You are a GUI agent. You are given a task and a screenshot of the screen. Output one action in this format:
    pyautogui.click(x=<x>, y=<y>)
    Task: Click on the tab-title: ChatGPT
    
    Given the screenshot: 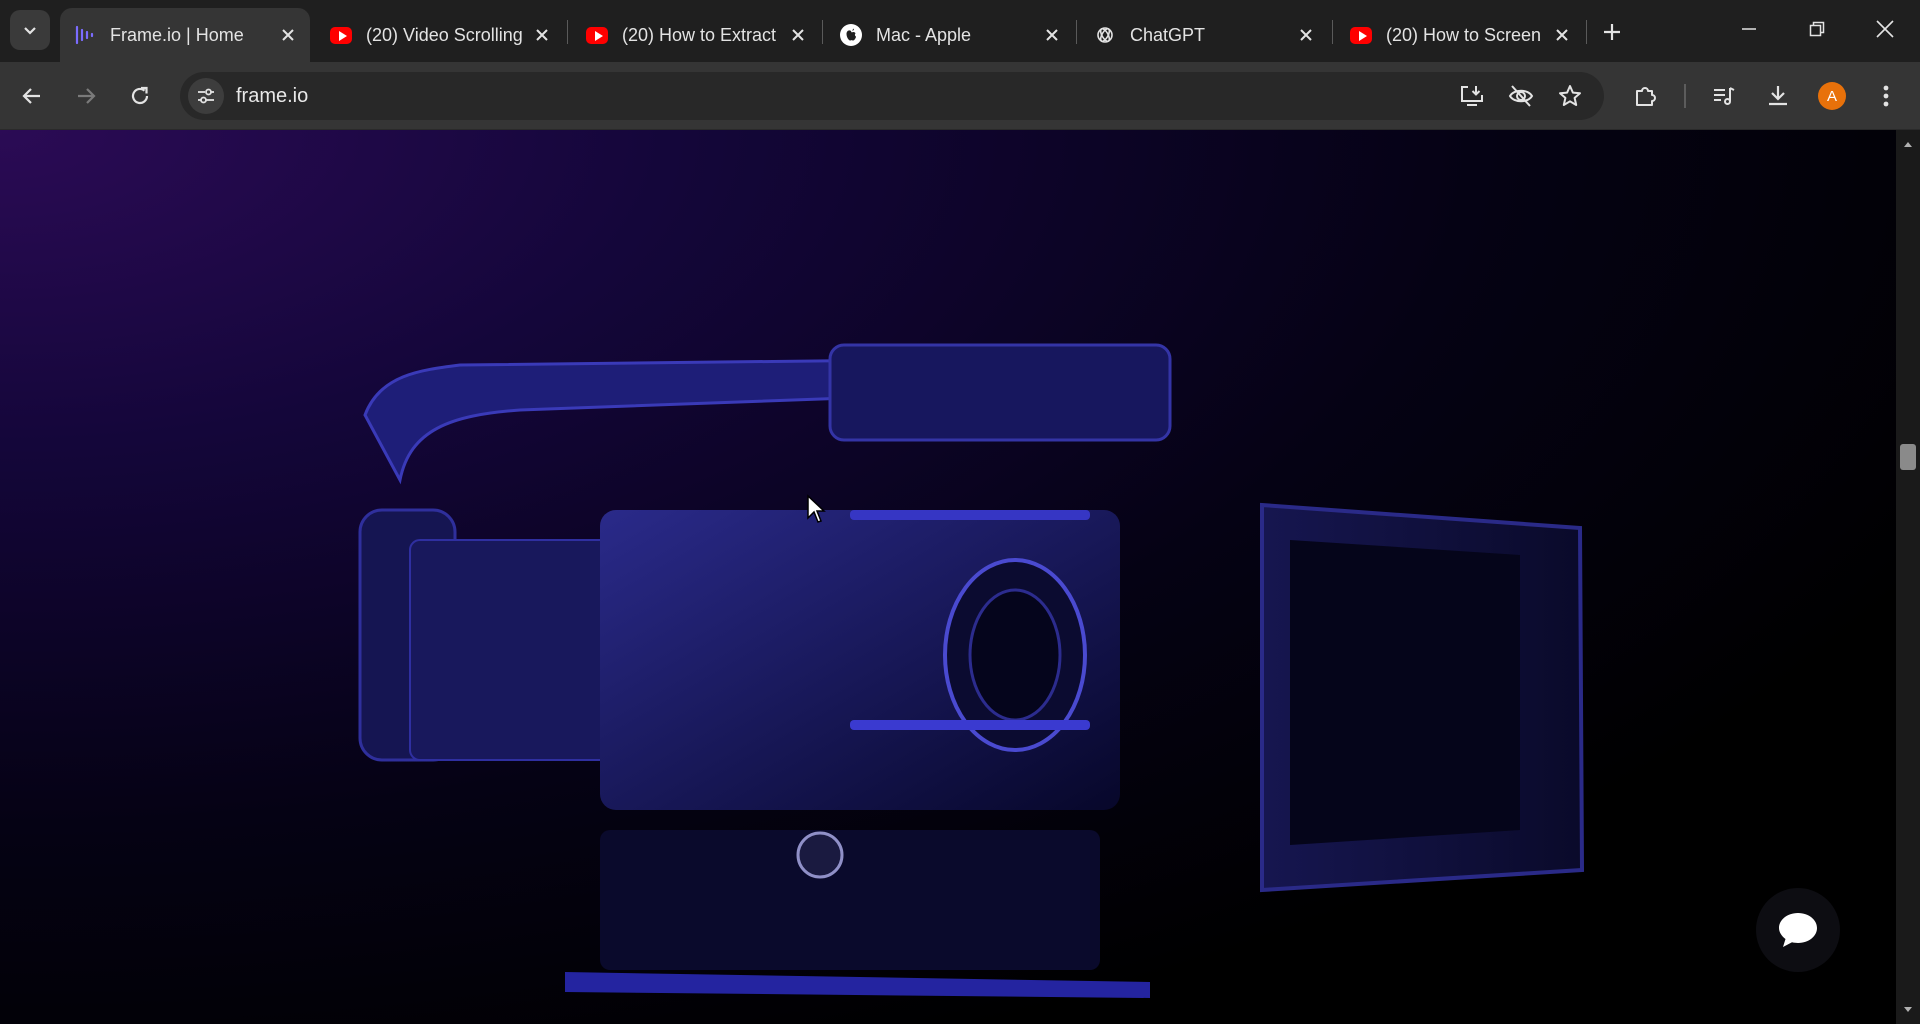 What is the action you would take?
    pyautogui.click(x=1168, y=34)
    